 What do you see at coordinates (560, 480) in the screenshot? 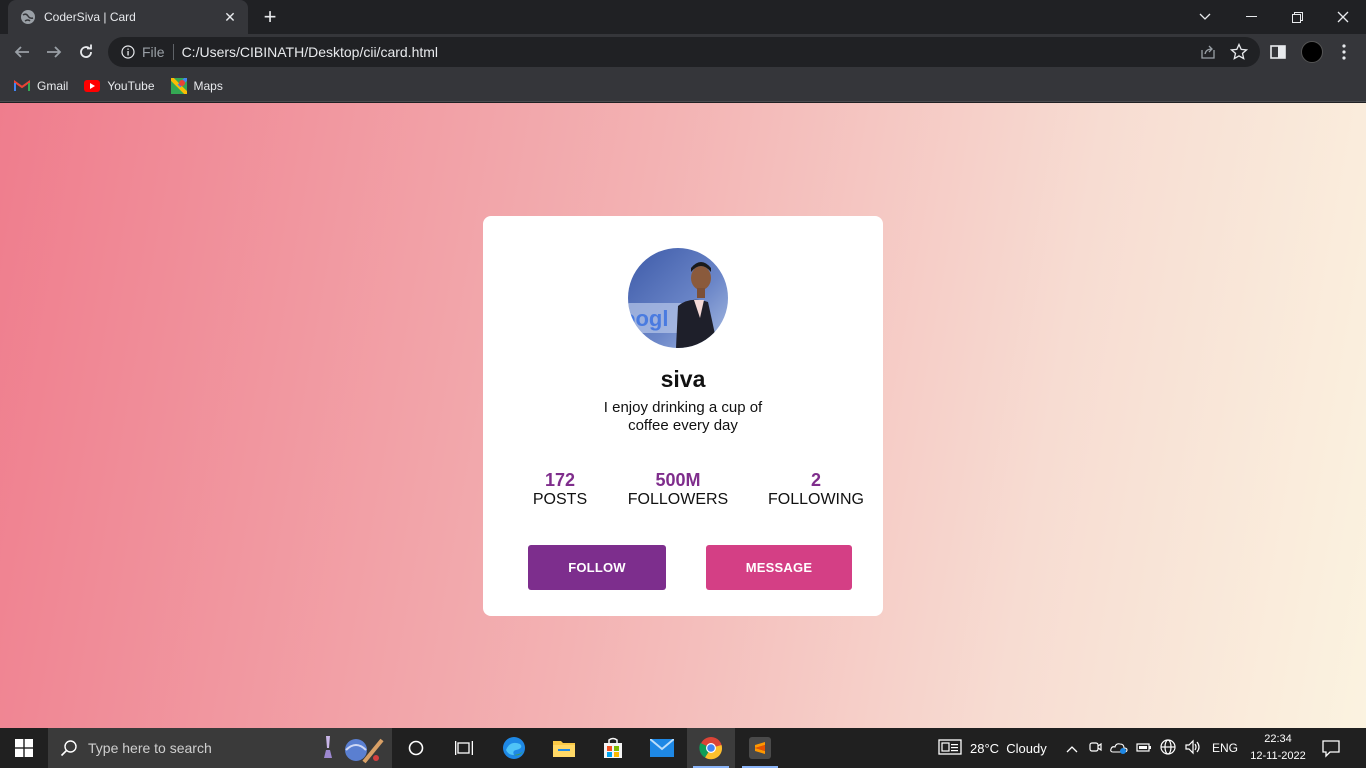
I see `stat-value: 172` at bounding box center [560, 480].